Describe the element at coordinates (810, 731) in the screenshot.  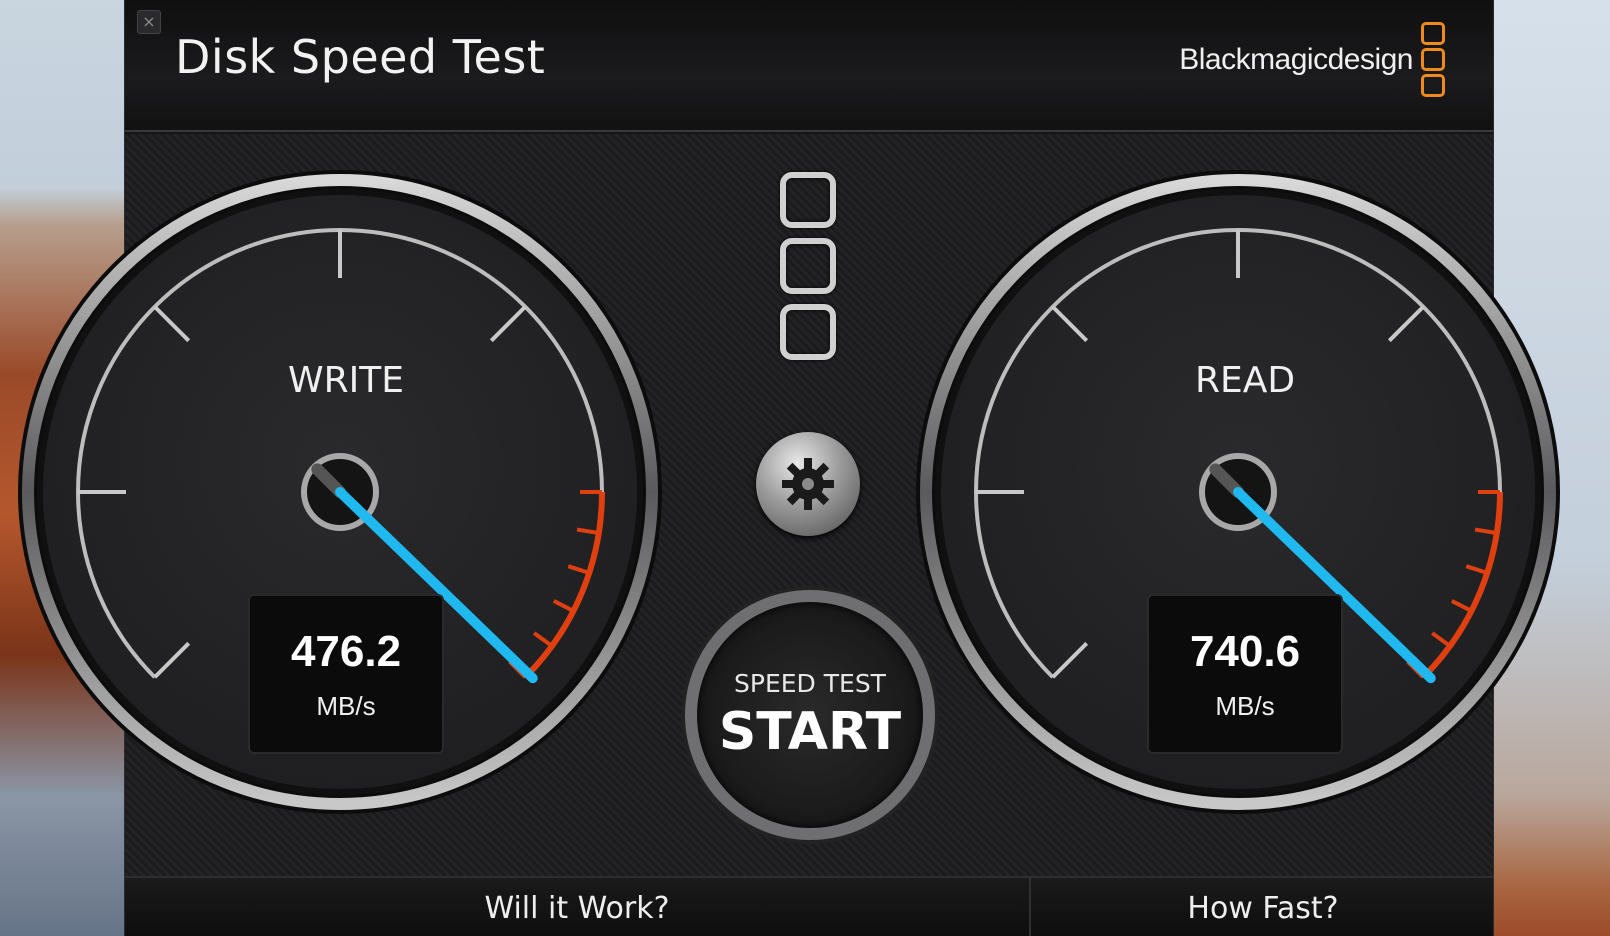
I see `start-label: START` at that location.